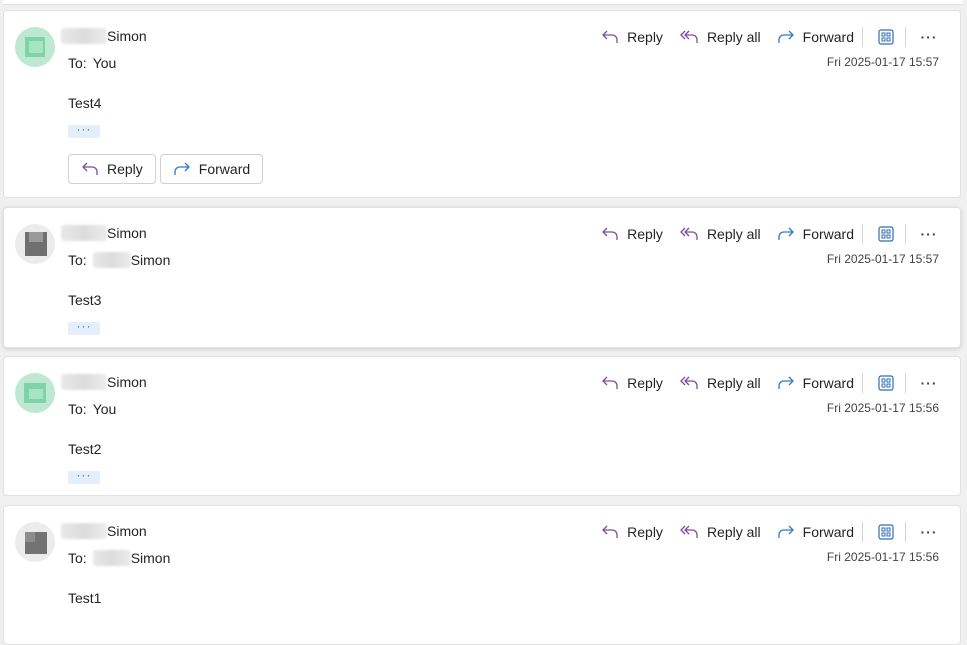 The height and width of the screenshot is (645, 967). Describe the element at coordinates (85, 598) in the screenshot. I see `message-body: Test1` at that location.